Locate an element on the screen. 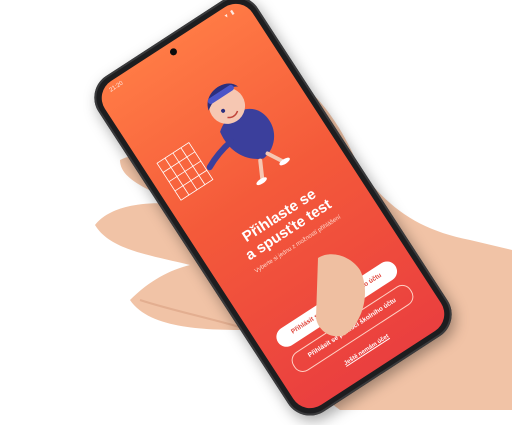  grid-board-illustration is located at coordinates (185, 171).